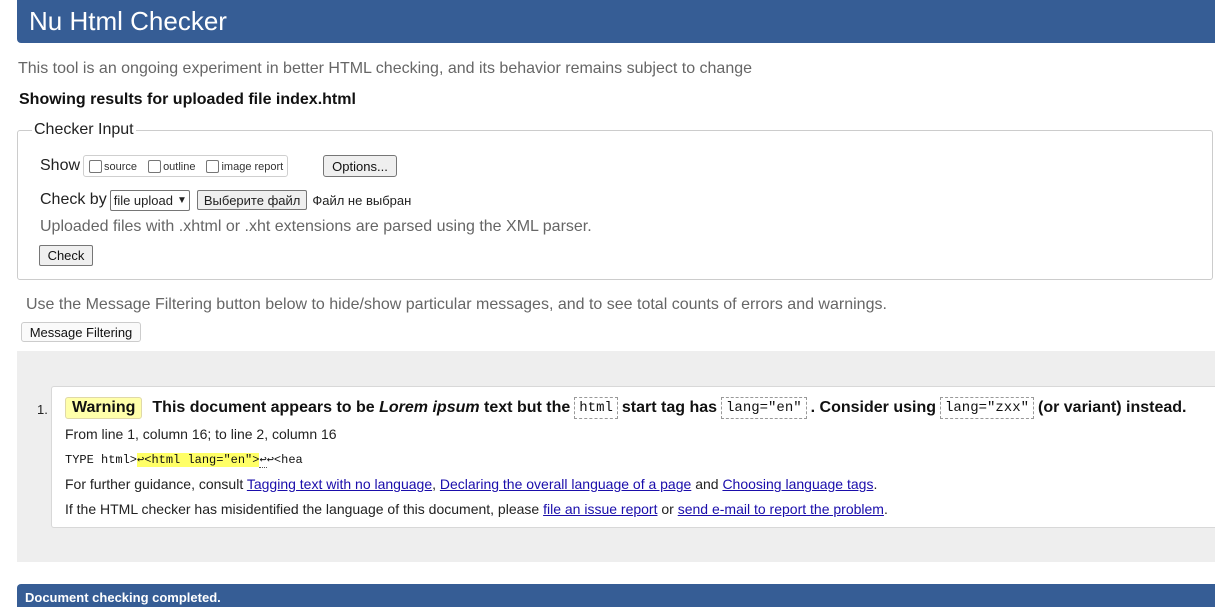 The image size is (1215, 607). I want to click on message-text-2: text but the, so click(527, 407).